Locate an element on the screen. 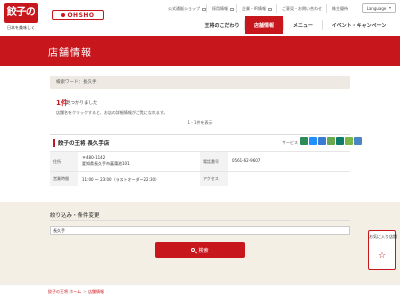  filter-title: 絞り込み・条件変更 is located at coordinates (75, 216).